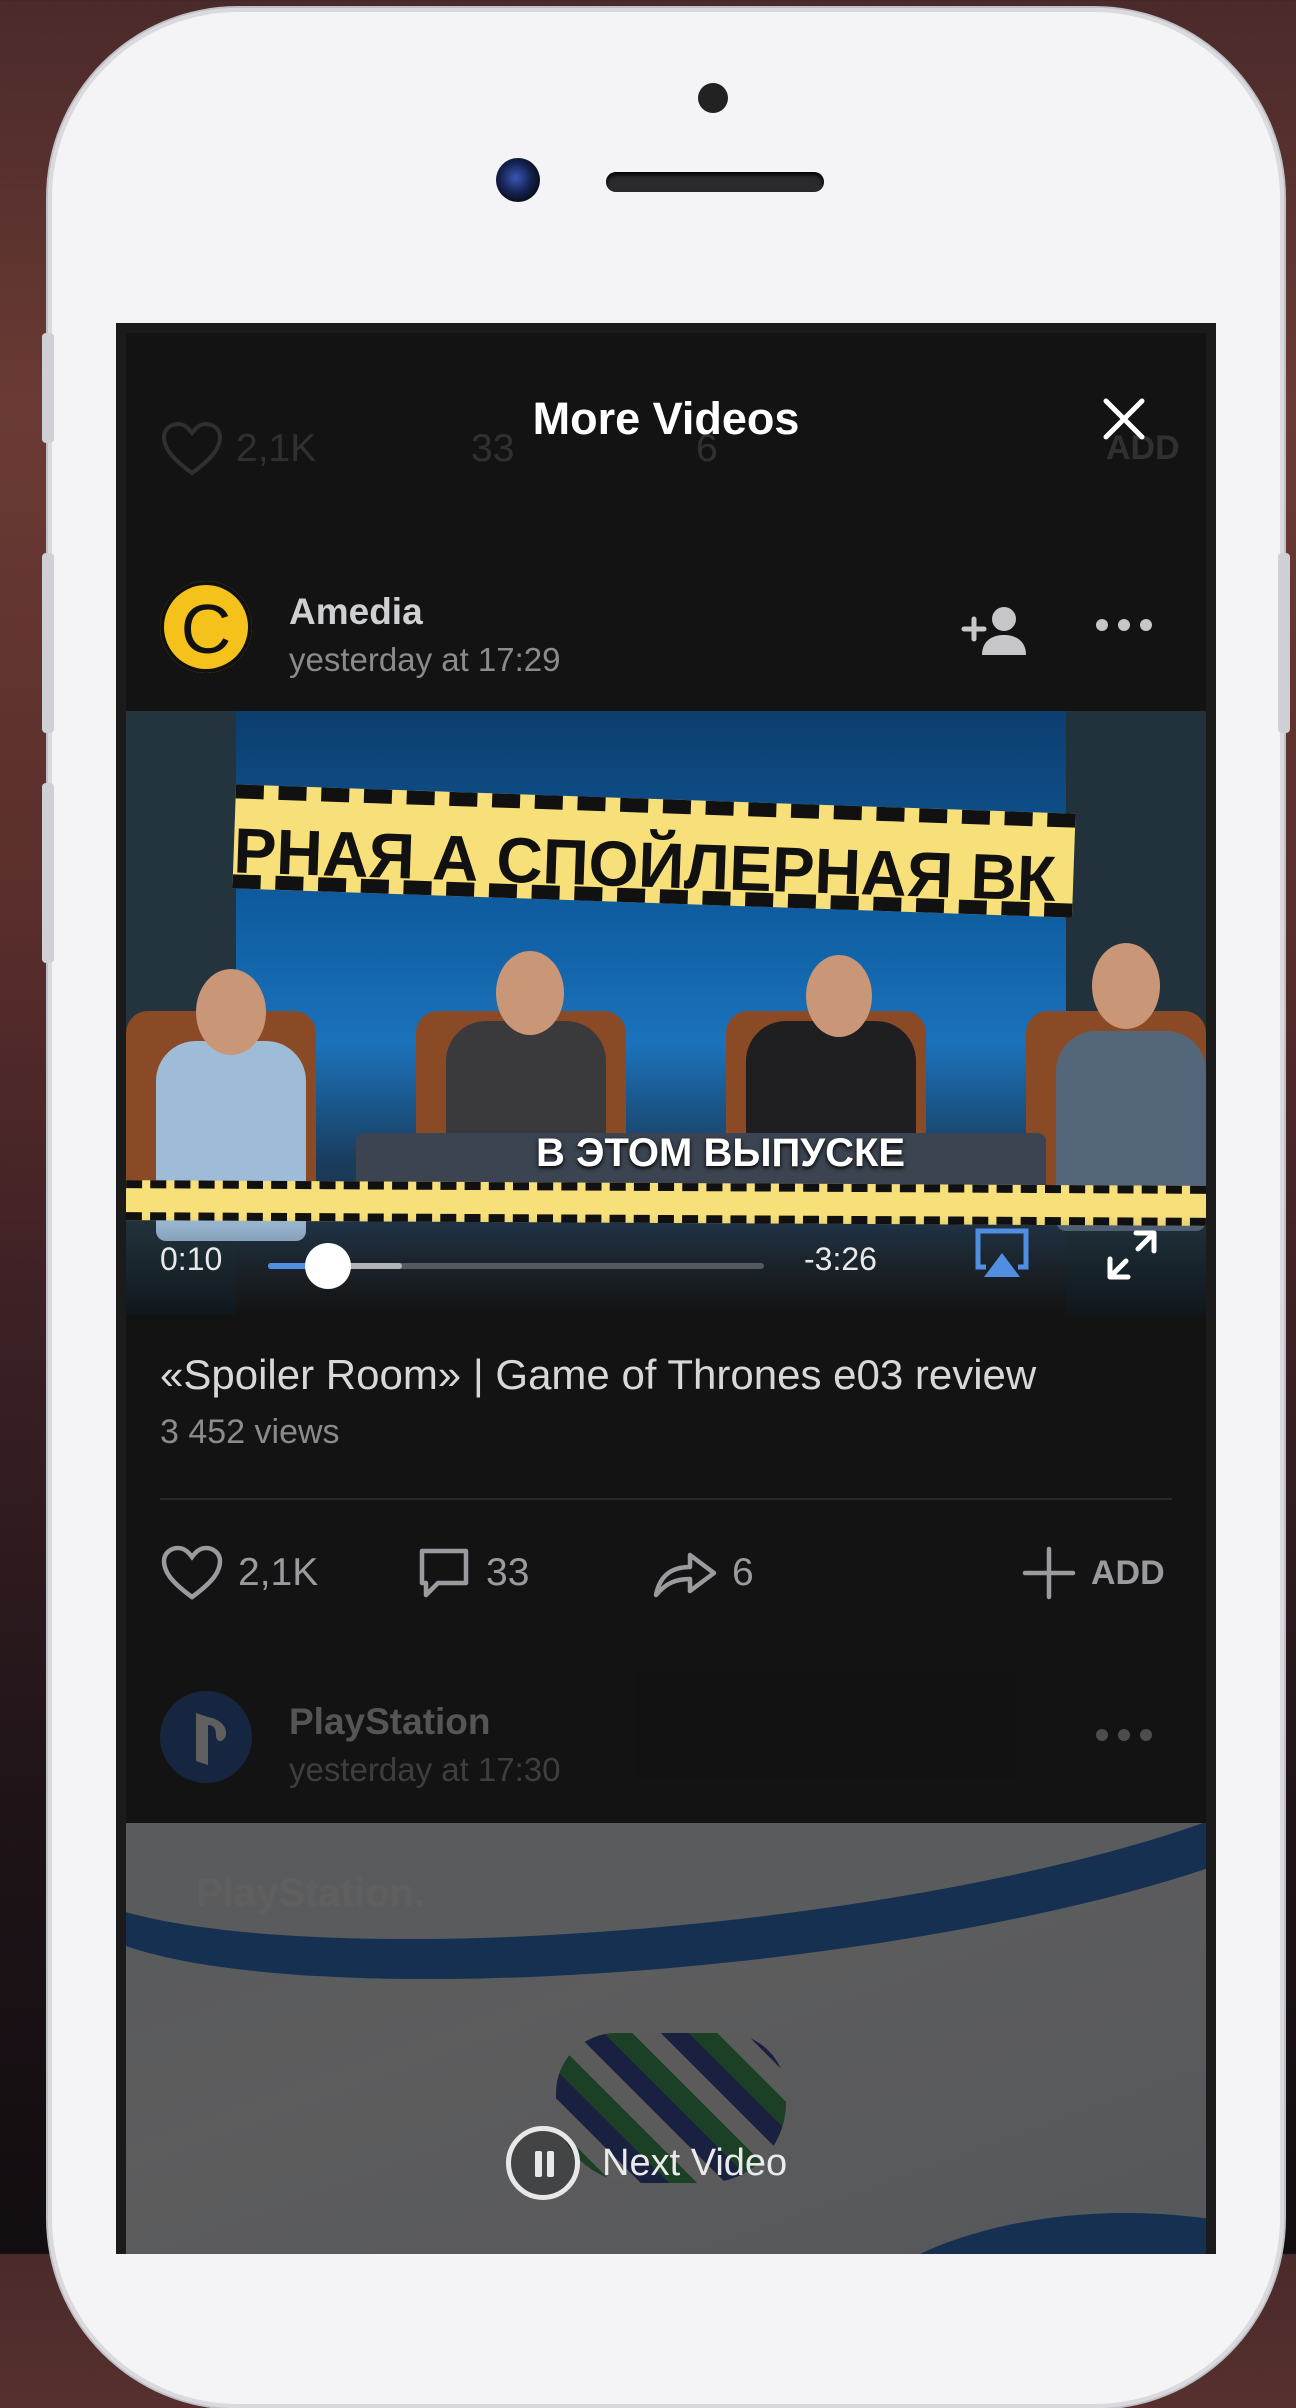 The height and width of the screenshot is (2408, 1296). What do you see at coordinates (695, 2162) in the screenshot?
I see `next-video-label: Next Video` at bounding box center [695, 2162].